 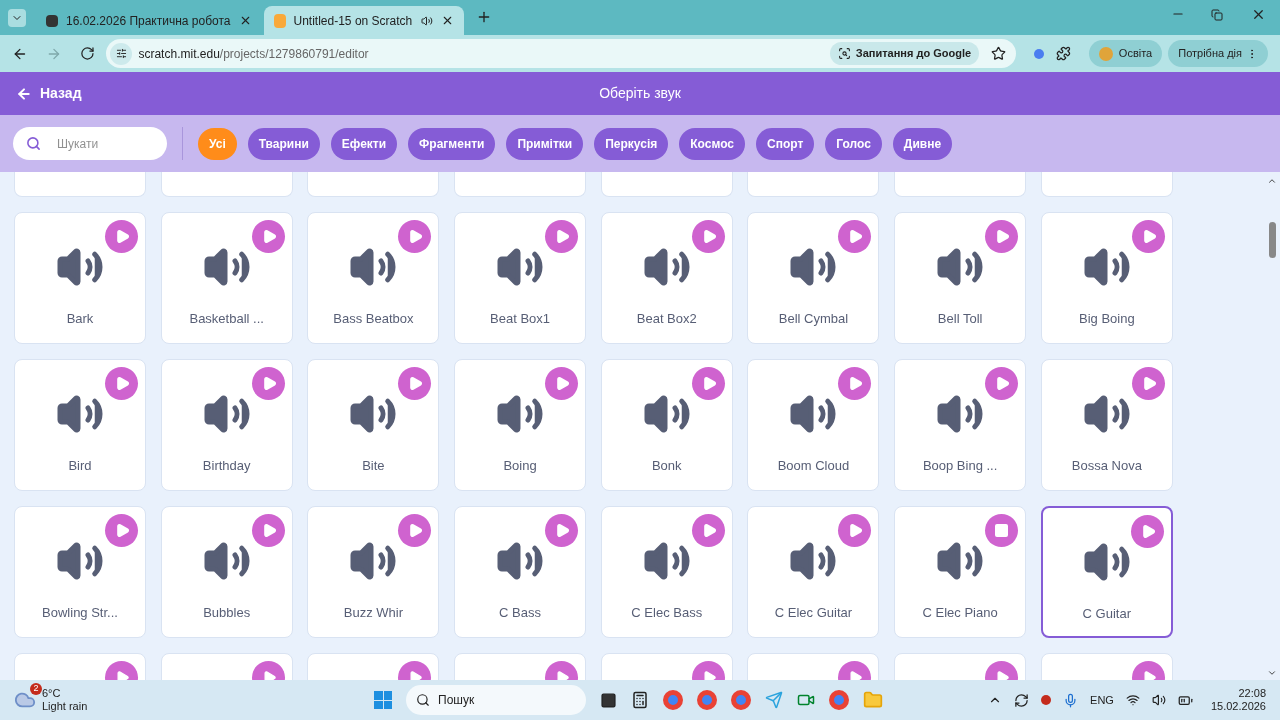 What do you see at coordinates (1106, 572) in the screenshot?
I see `sound-tile: C Guitar` at bounding box center [1106, 572].